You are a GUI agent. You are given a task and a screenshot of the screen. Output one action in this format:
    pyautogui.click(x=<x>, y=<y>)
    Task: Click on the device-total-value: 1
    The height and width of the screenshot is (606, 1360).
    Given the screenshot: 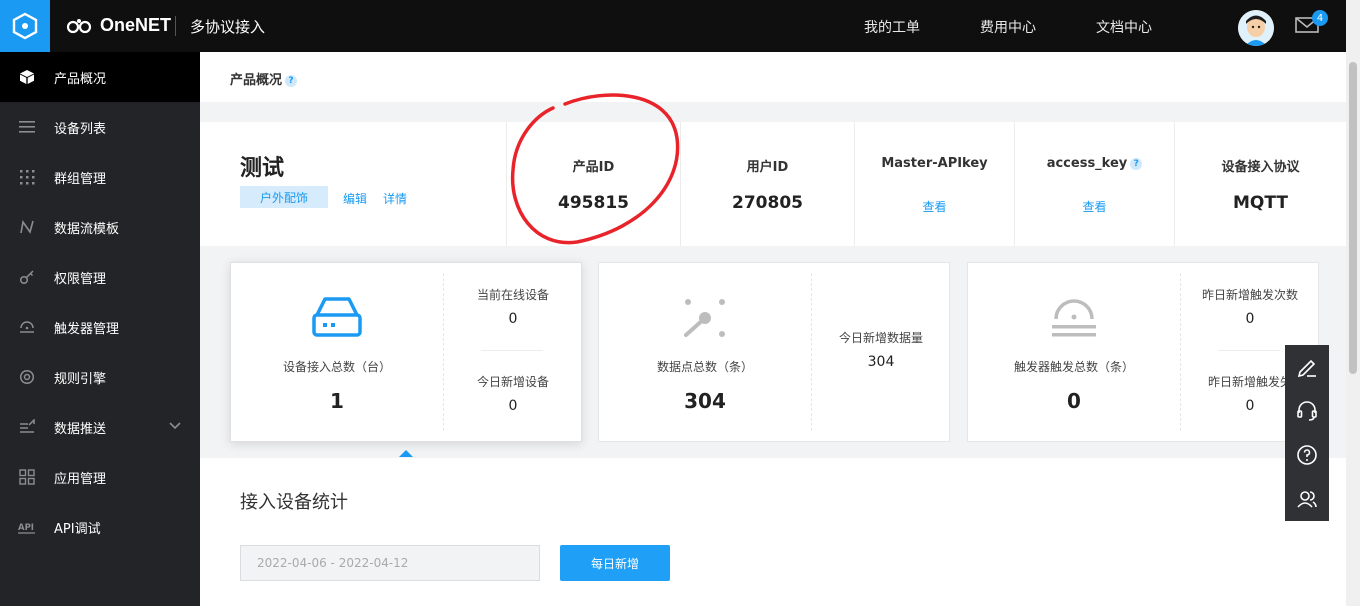 What is the action you would take?
    pyautogui.click(x=337, y=401)
    